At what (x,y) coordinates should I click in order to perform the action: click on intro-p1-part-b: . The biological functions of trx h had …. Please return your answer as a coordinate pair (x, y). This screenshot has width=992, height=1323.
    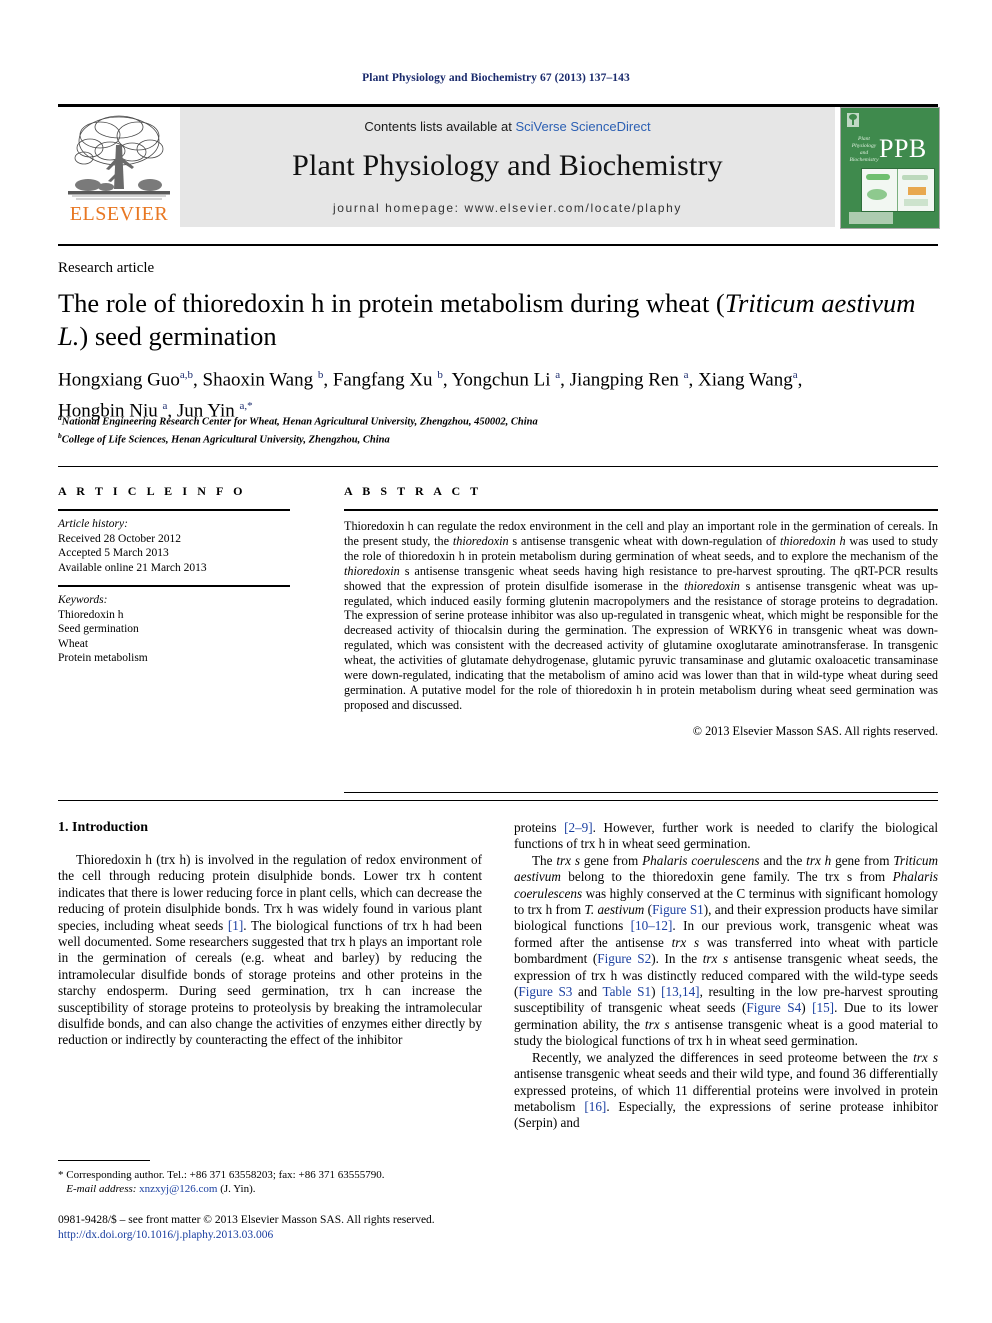
    Looking at the image, I should click on (270, 982).